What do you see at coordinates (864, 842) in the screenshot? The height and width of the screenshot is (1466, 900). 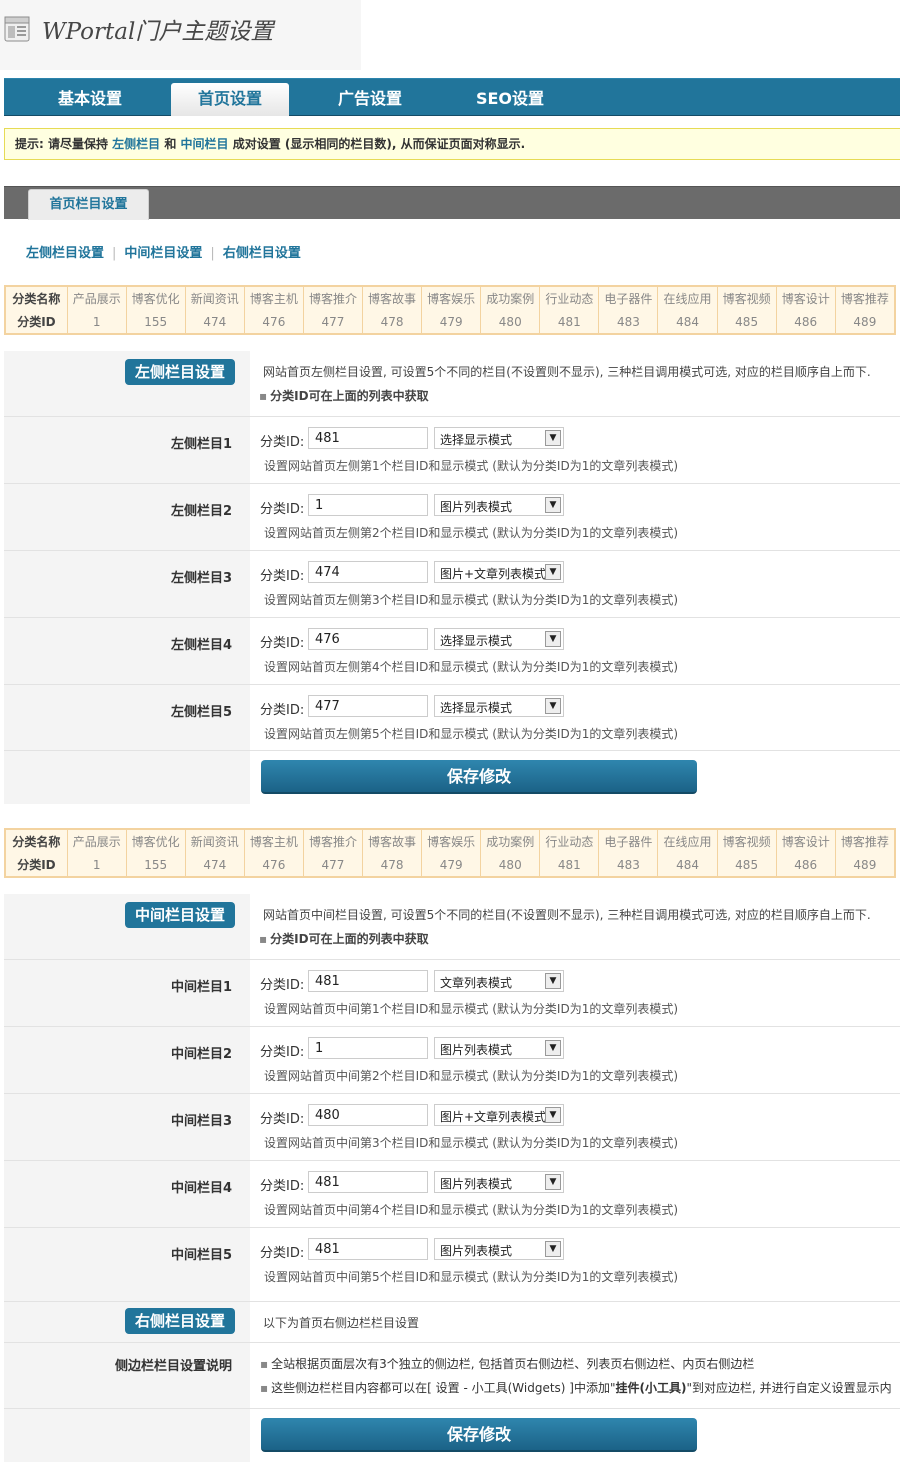 I see `category-name: 博客推荐` at bounding box center [864, 842].